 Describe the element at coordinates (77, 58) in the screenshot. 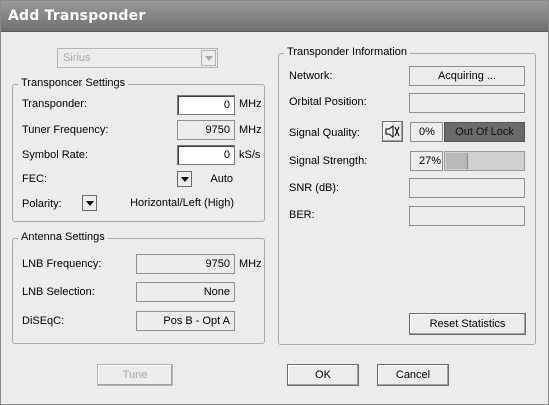

I see `satellite-dropdown-value: Sirius` at that location.